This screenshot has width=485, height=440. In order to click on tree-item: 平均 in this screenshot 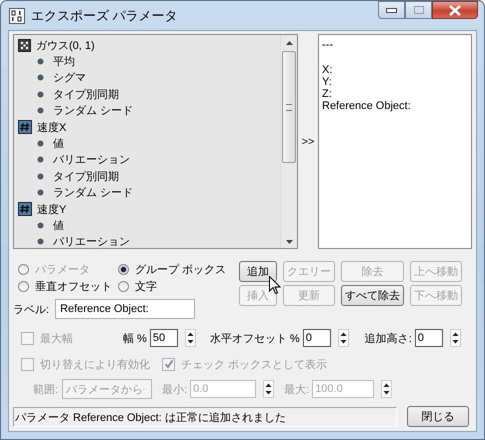, I will do `click(64, 62)`.